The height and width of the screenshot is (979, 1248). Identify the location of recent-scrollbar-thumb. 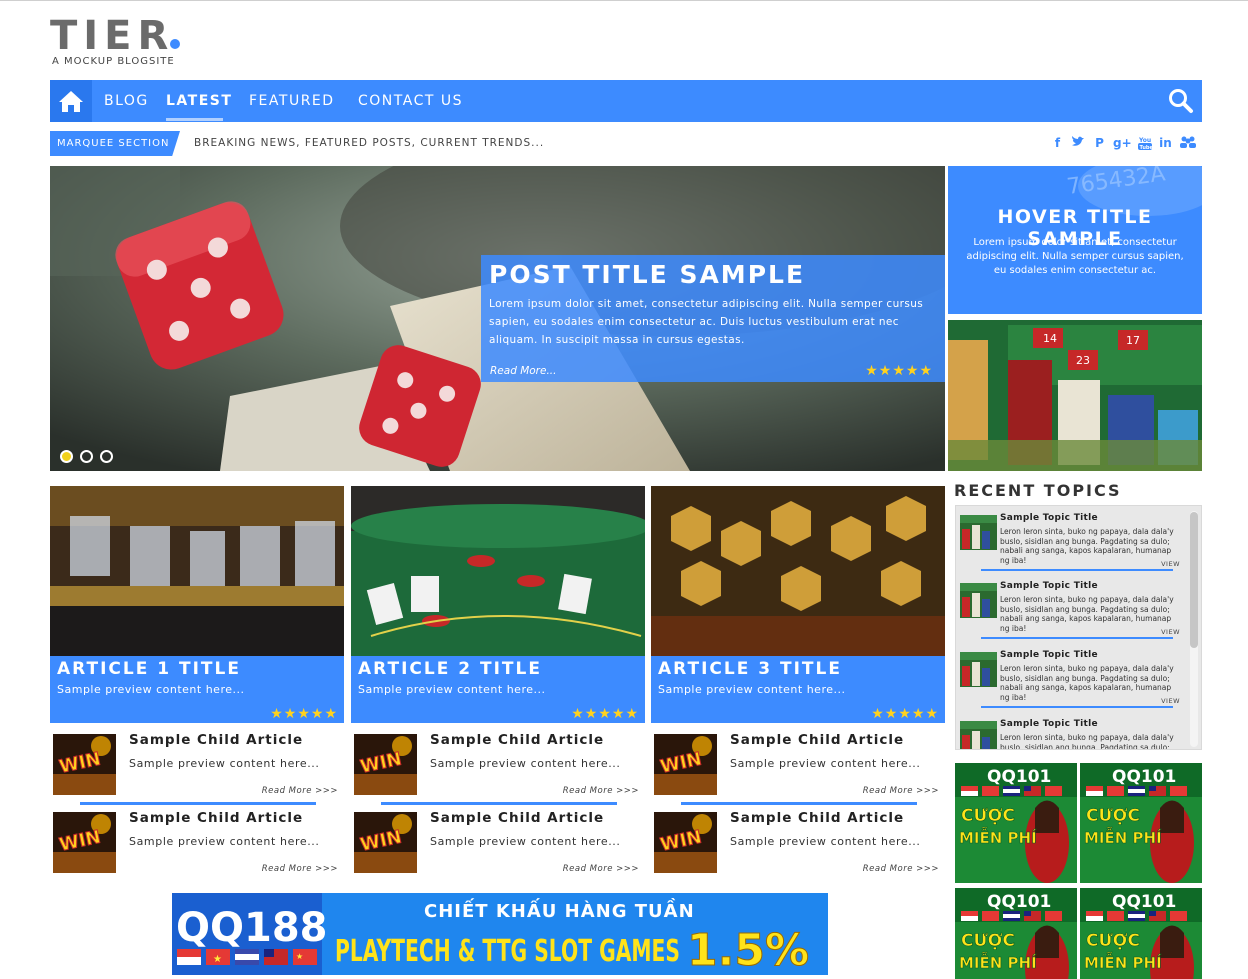
(1194, 580).